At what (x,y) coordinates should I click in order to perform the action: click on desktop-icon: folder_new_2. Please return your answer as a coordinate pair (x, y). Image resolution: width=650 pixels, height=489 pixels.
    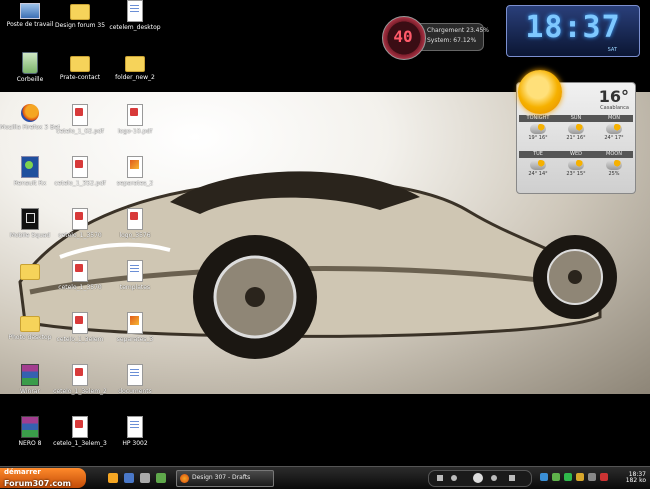
    Looking at the image, I should click on (135, 76).